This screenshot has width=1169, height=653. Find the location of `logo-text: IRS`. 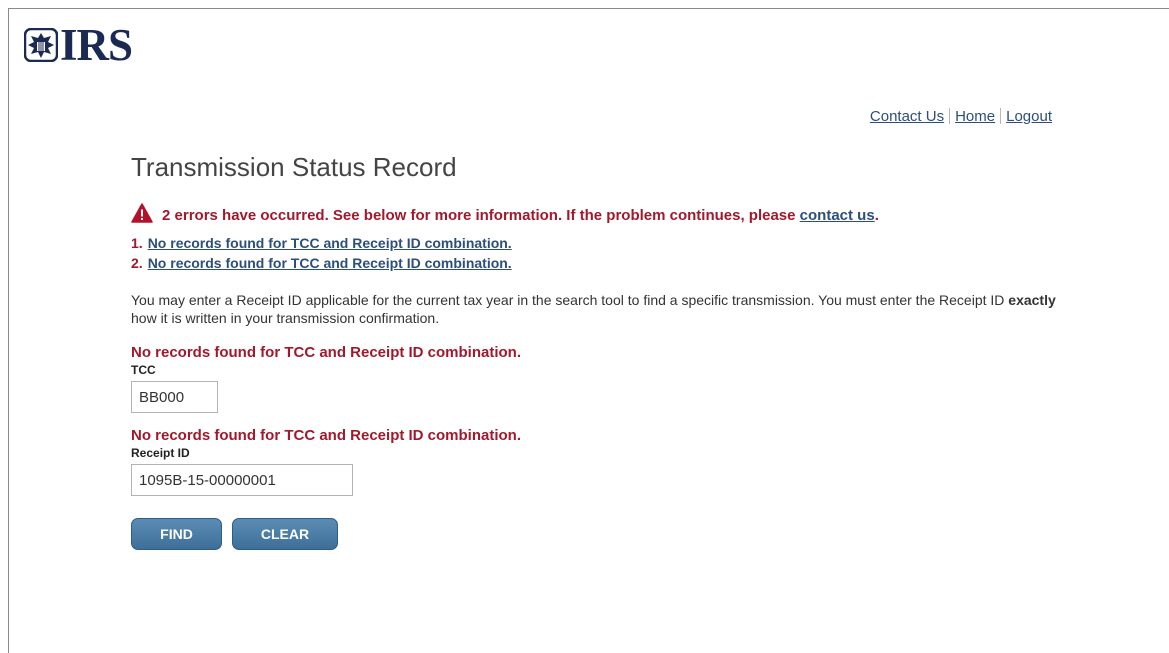

logo-text: IRS is located at coordinates (96, 45).